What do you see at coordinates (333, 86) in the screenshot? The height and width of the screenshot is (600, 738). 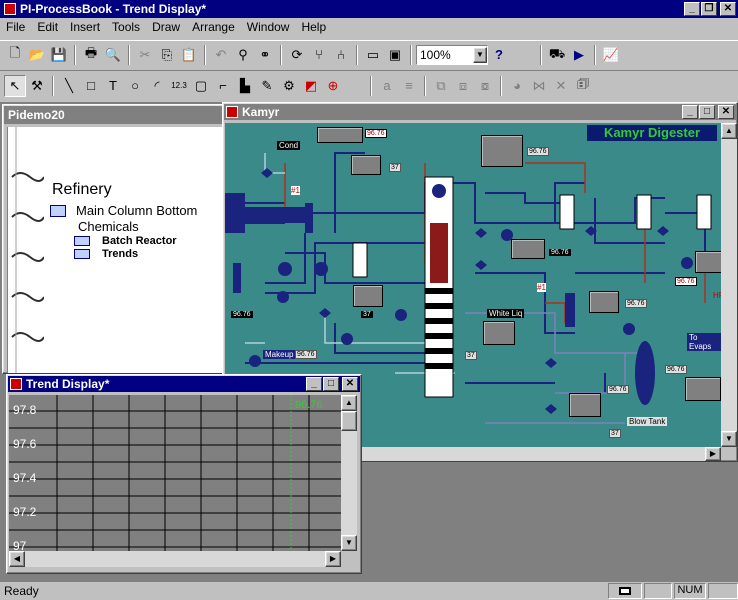 I see `target-icon: ⊕` at bounding box center [333, 86].